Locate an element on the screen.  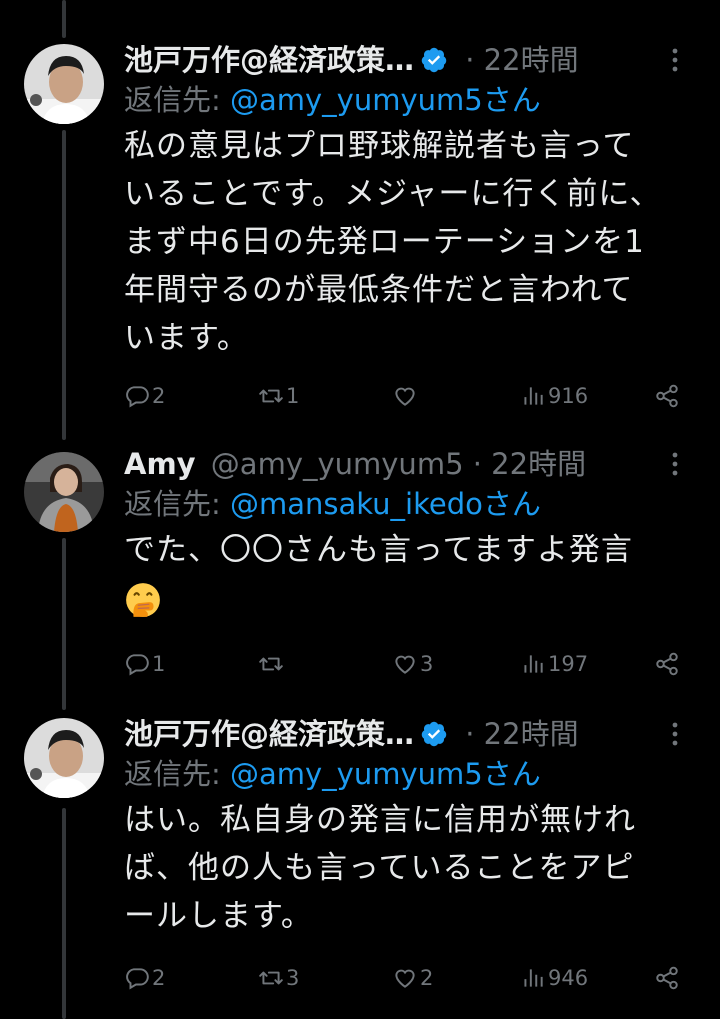
like-count: 2 is located at coordinates (427, 978).